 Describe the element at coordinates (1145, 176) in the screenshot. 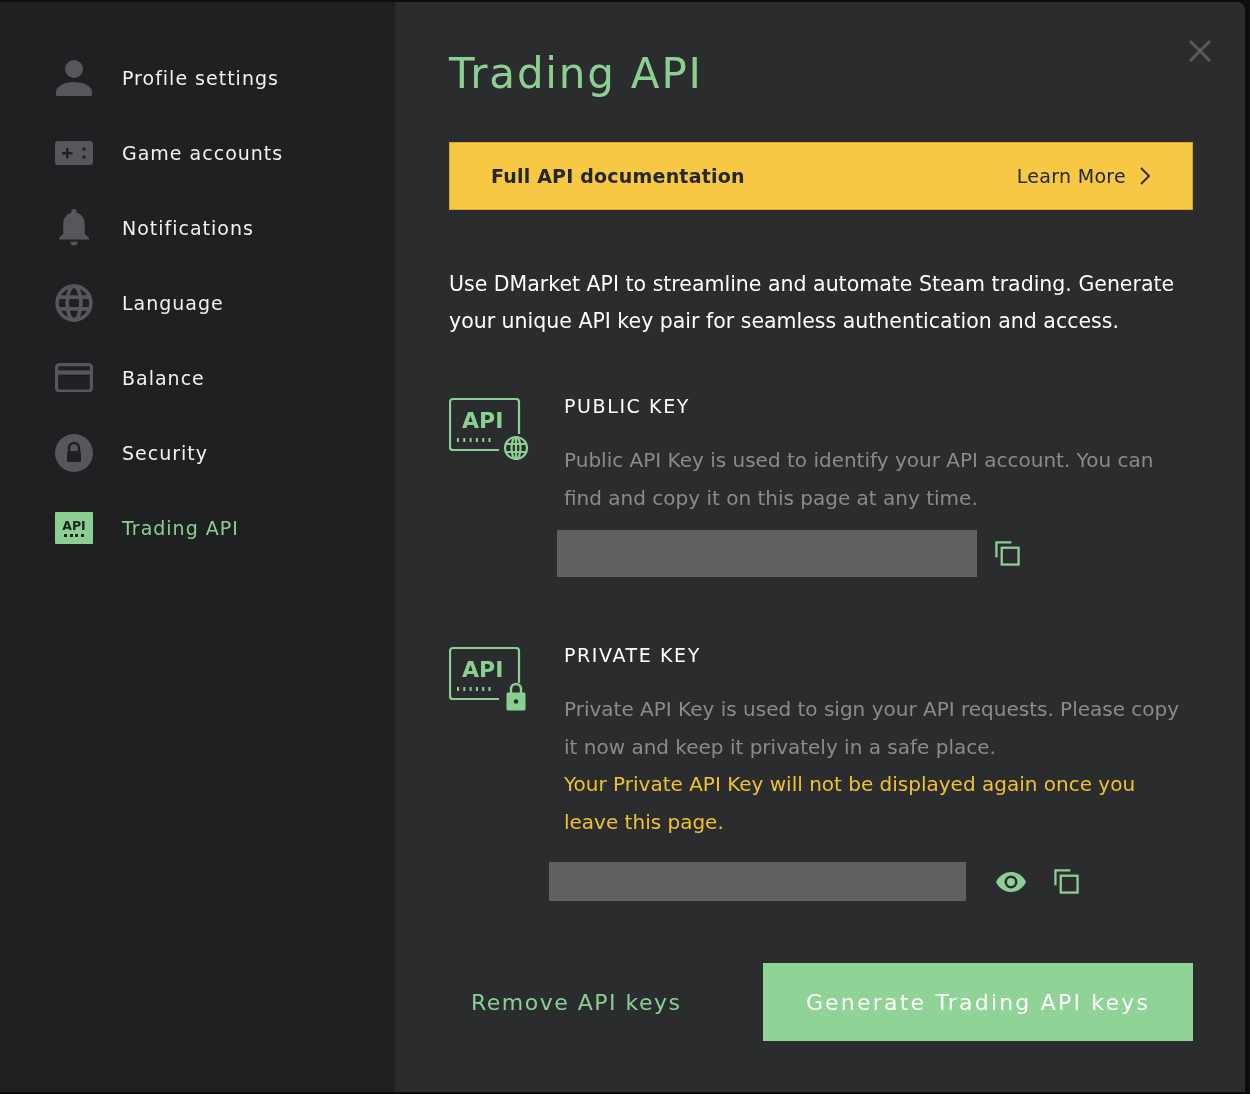

I see `chevron-right-icon` at that location.